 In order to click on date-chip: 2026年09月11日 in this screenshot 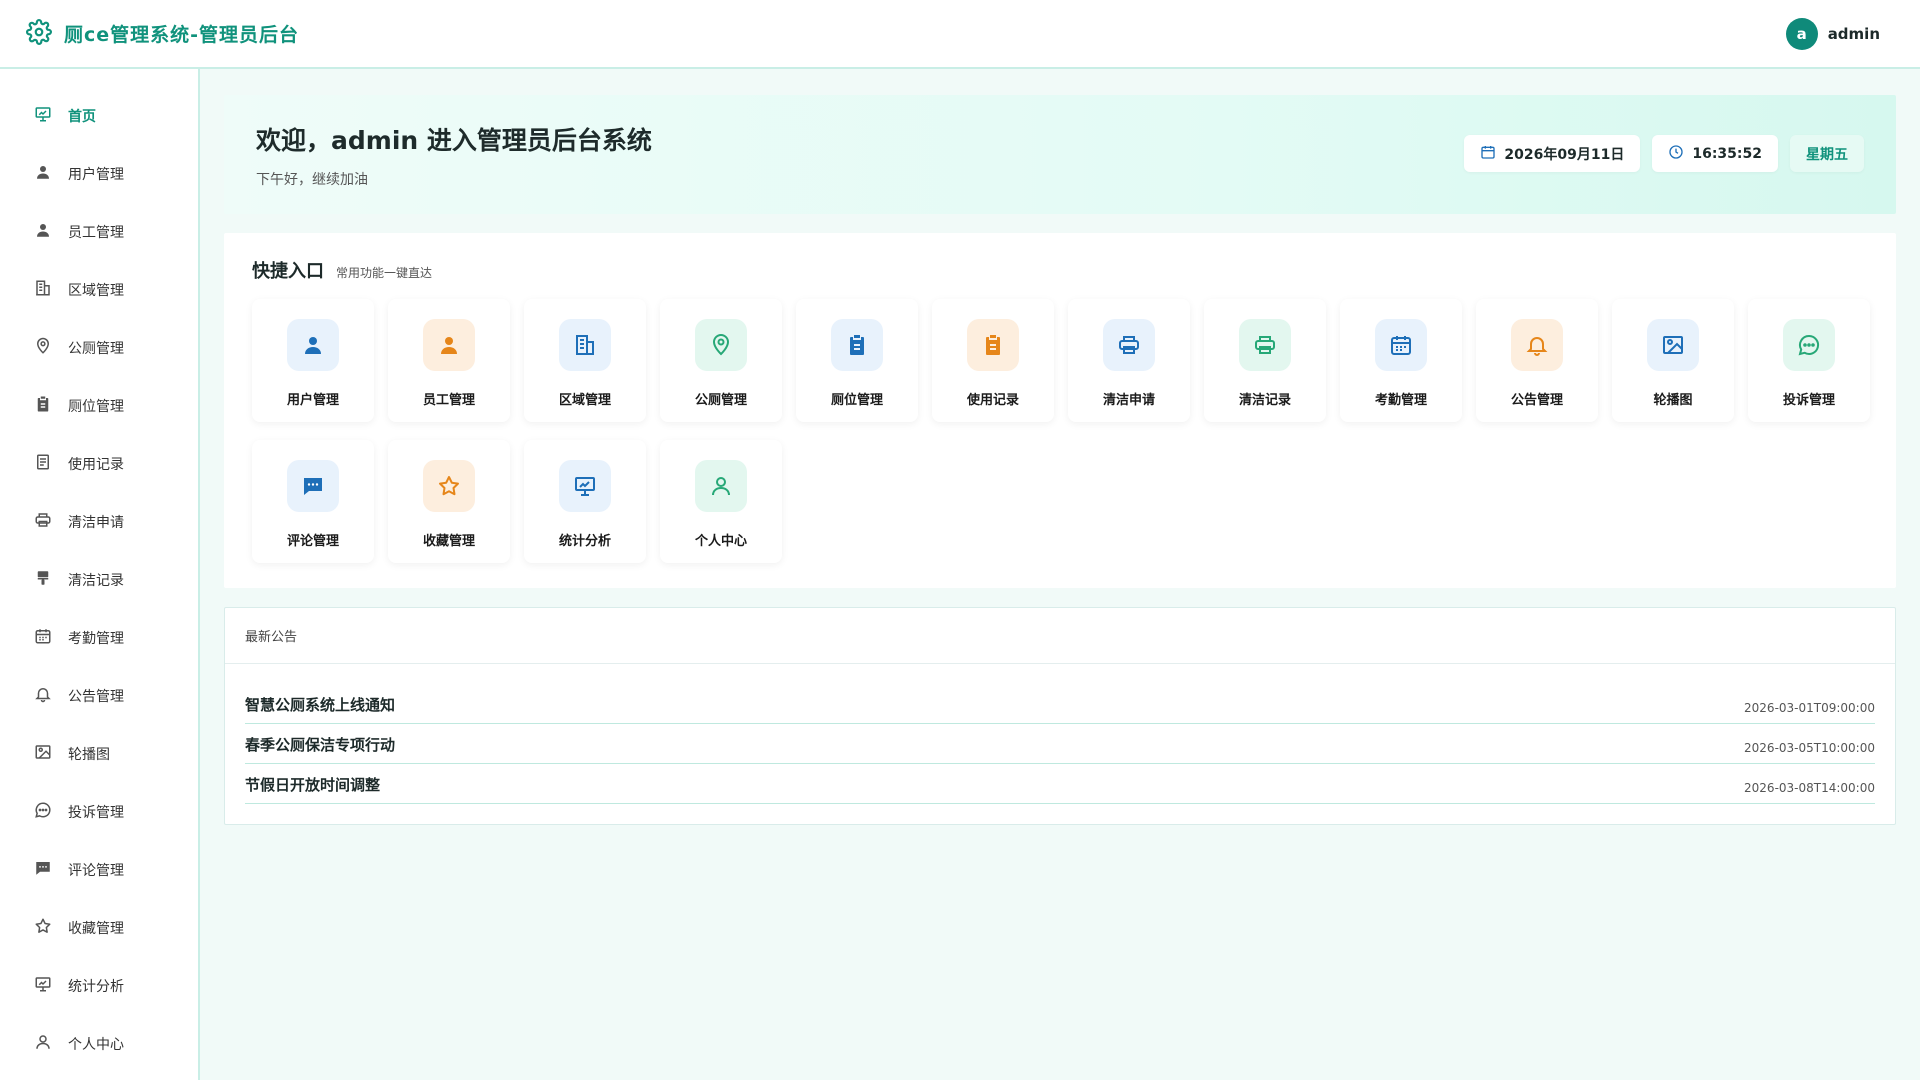, I will do `click(1552, 153)`.